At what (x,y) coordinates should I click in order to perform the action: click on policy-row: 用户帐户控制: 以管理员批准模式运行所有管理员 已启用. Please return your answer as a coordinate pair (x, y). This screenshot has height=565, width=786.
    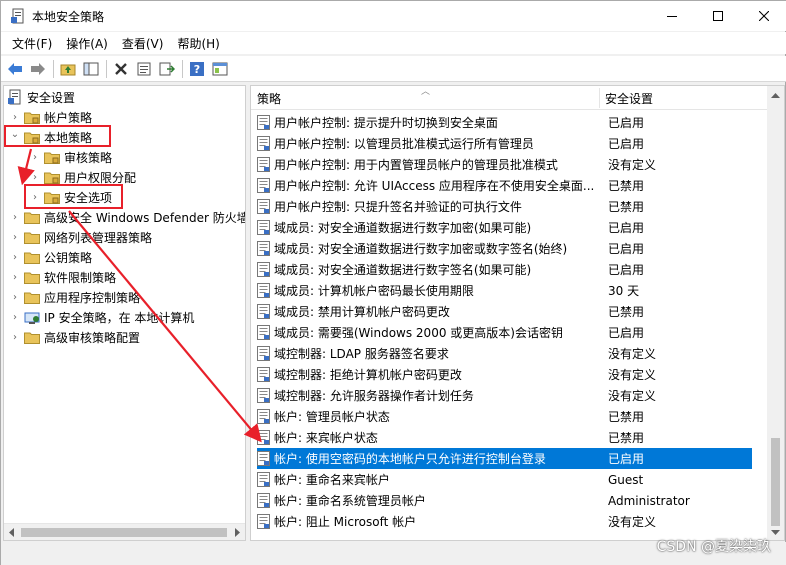
    Looking at the image, I should click on (504, 143).